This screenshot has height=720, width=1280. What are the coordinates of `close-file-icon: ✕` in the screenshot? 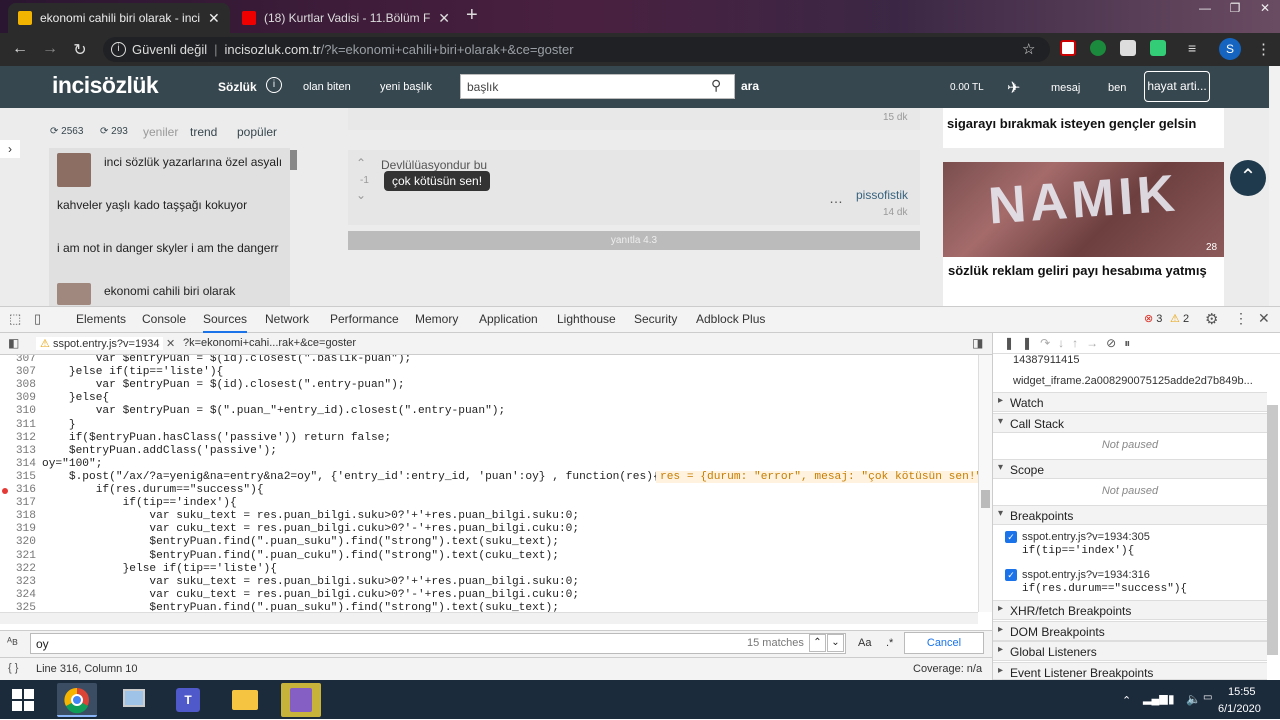 It's located at (170, 343).